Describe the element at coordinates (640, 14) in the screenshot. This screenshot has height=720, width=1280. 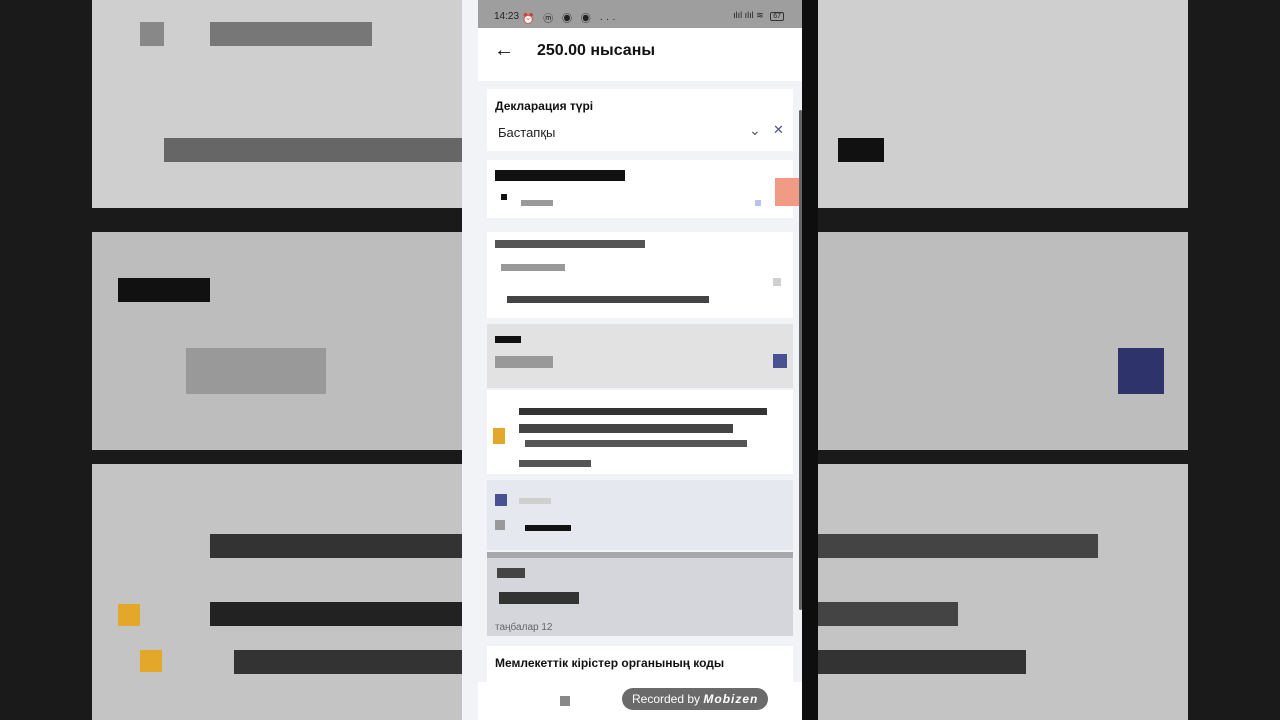
I see `status-bar: 14:23 ⏰ ⓜ ◉ ◉ ··· ılıl ılıl ≋ 67` at that location.